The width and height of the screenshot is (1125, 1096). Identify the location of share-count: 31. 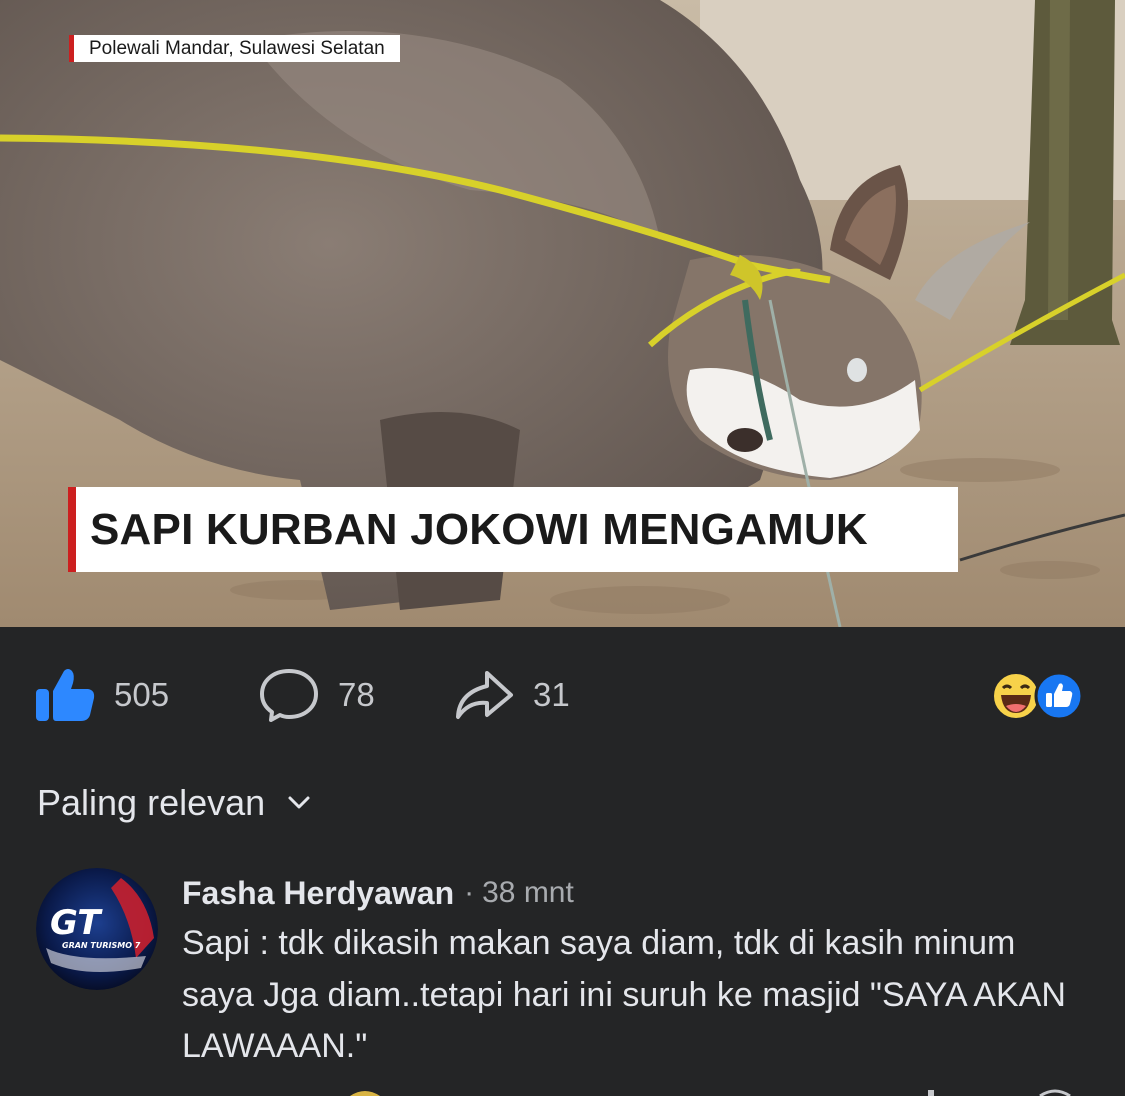
(551, 694).